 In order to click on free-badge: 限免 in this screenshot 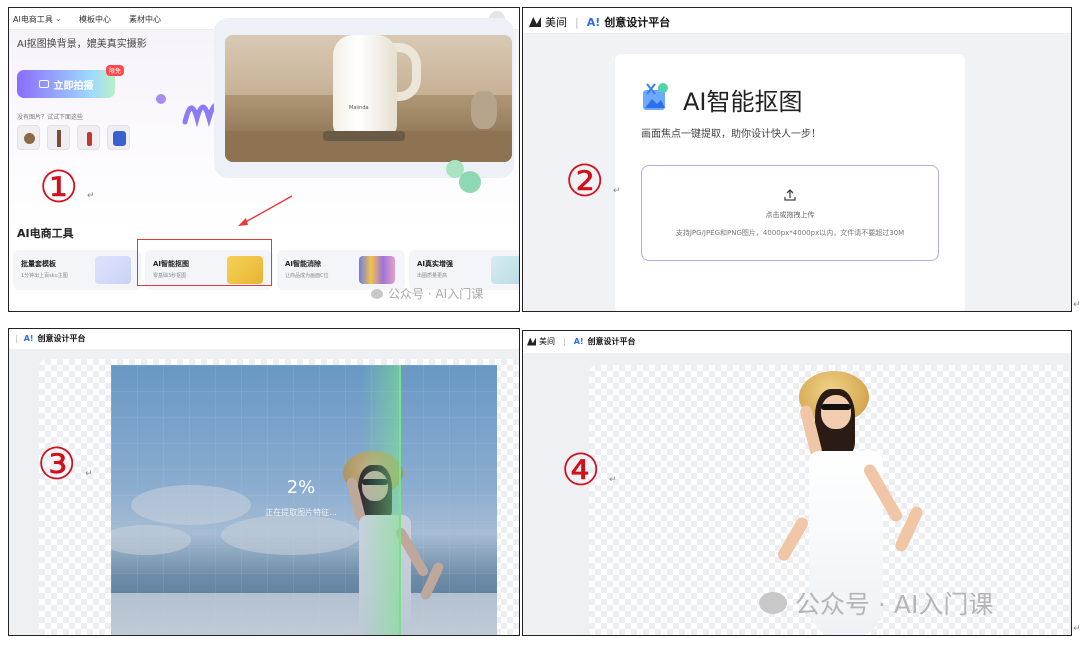, I will do `click(115, 70)`.